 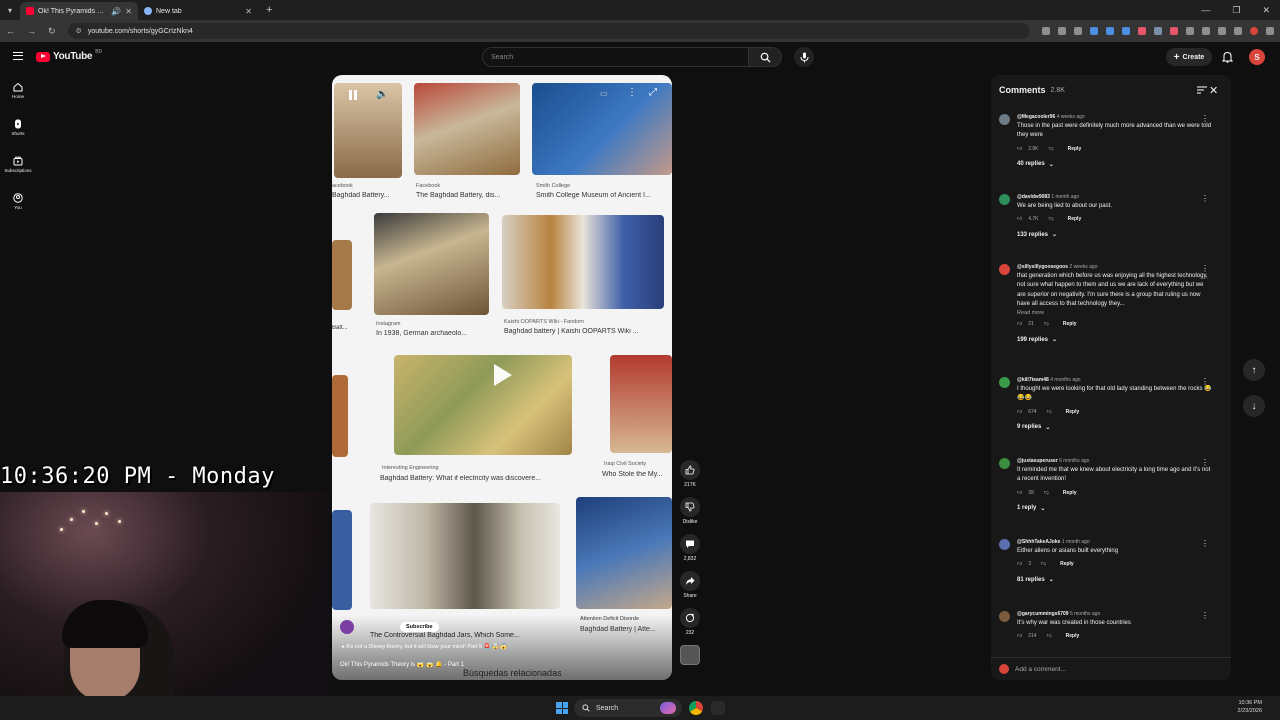 What do you see at coordinates (690, 474) in the screenshot?
I see `like-button: 217K` at bounding box center [690, 474].